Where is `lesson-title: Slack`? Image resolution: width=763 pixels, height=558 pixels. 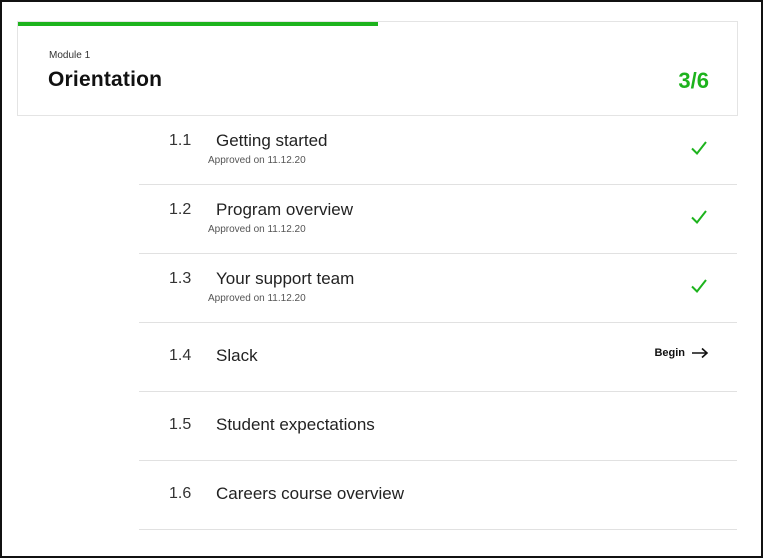
lesson-title: Slack is located at coordinates (237, 356).